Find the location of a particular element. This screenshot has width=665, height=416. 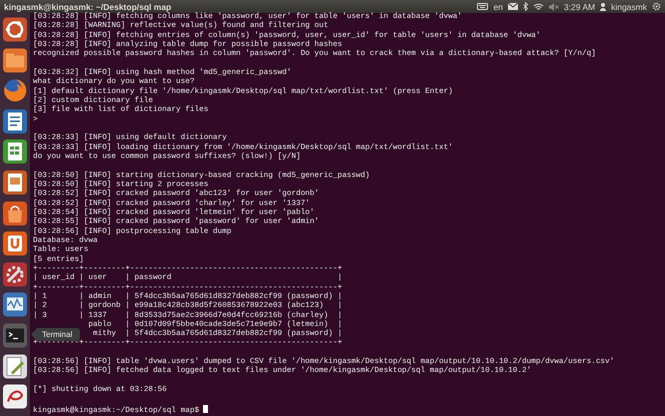

shopping-bag-icon is located at coordinates (15, 213).